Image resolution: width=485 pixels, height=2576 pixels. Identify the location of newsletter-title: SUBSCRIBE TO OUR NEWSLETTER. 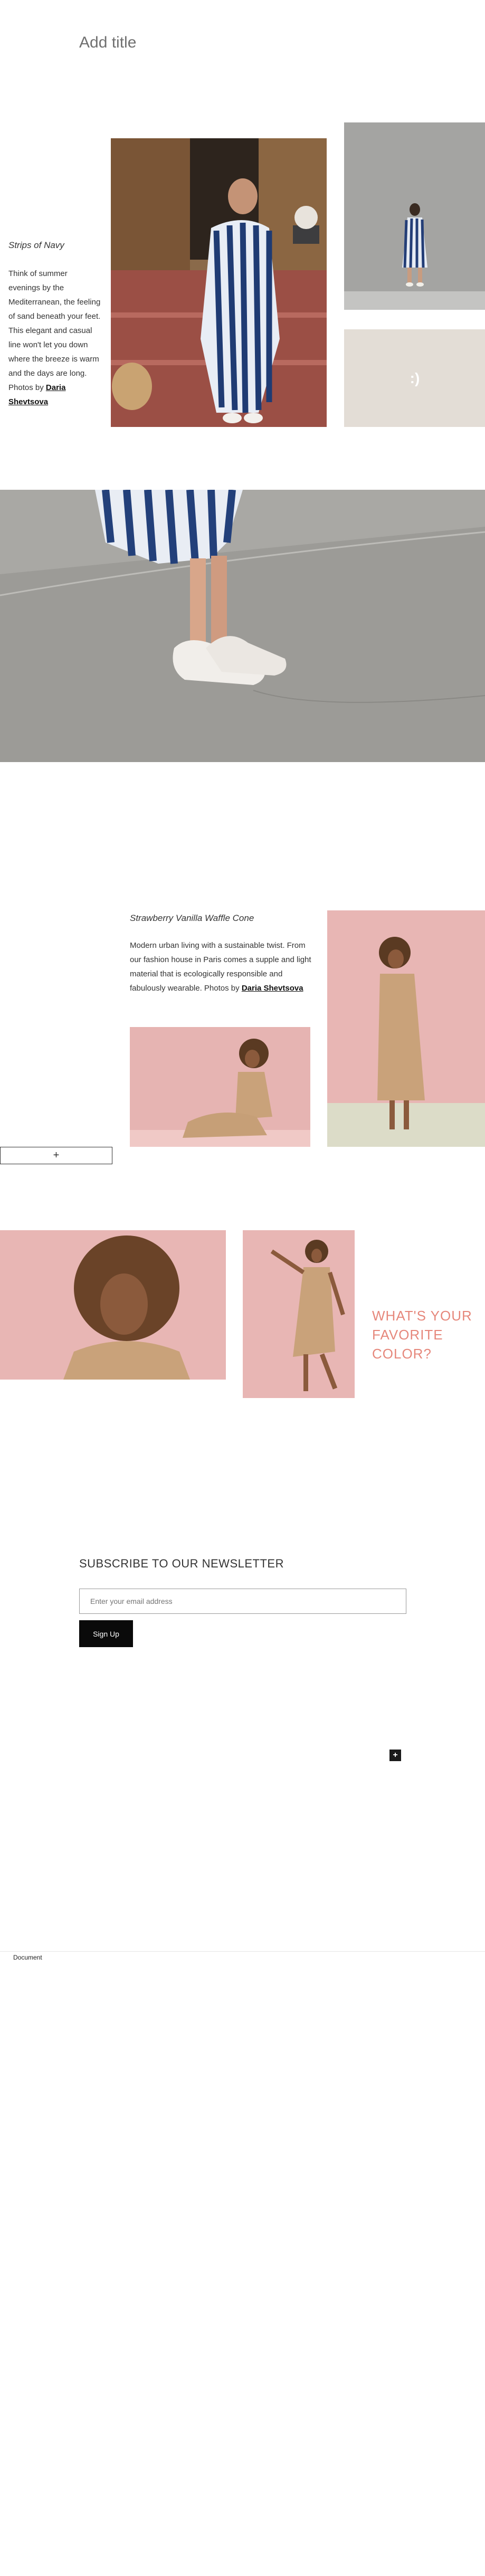
(181, 1563).